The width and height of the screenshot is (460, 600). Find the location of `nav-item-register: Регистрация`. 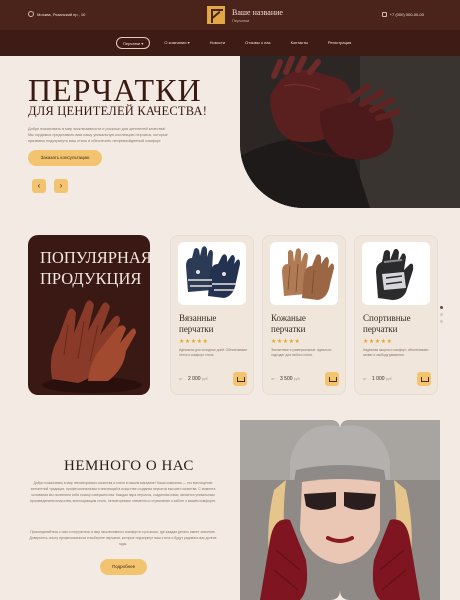

nav-item-register: Регистрация is located at coordinates (339, 43).